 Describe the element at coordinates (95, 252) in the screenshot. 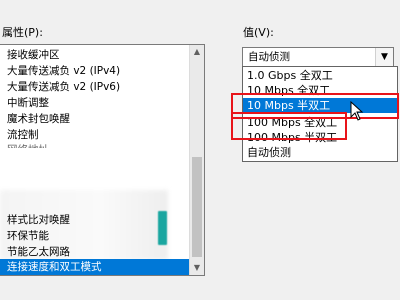

I see `list-item: 节能乙太网路` at that location.